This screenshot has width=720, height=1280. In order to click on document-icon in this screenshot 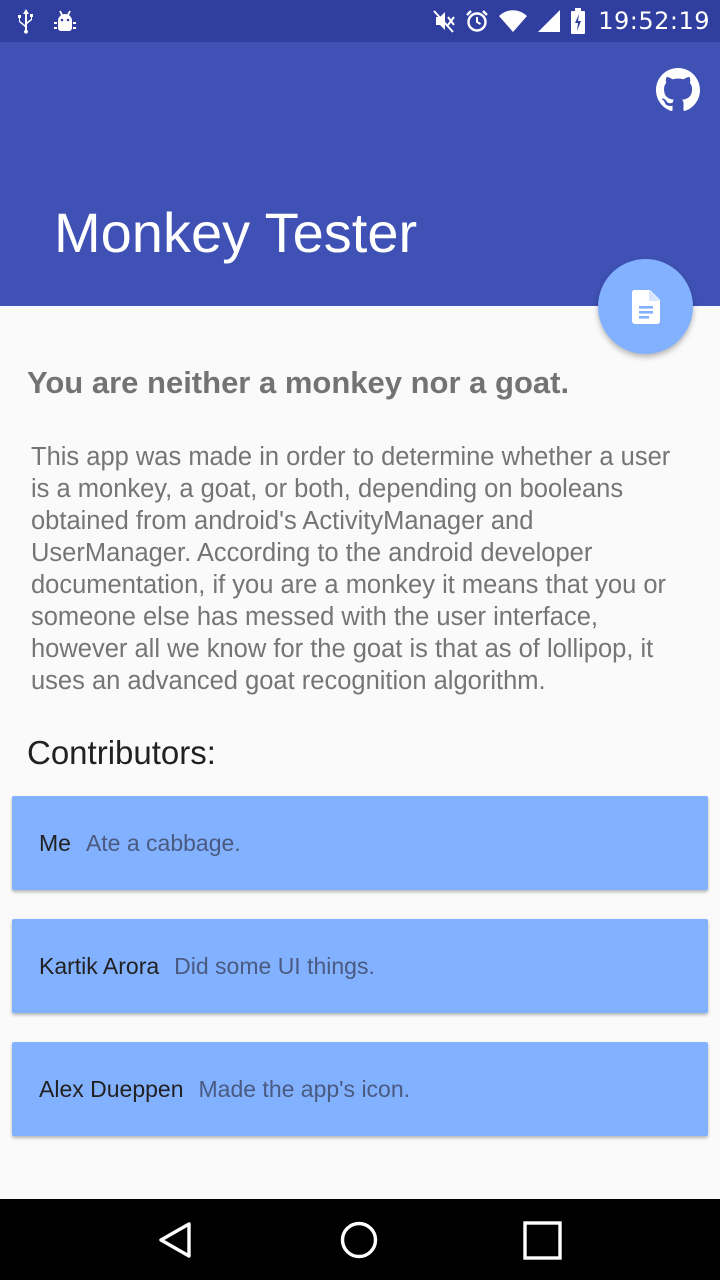, I will do `click(645, 306)`.